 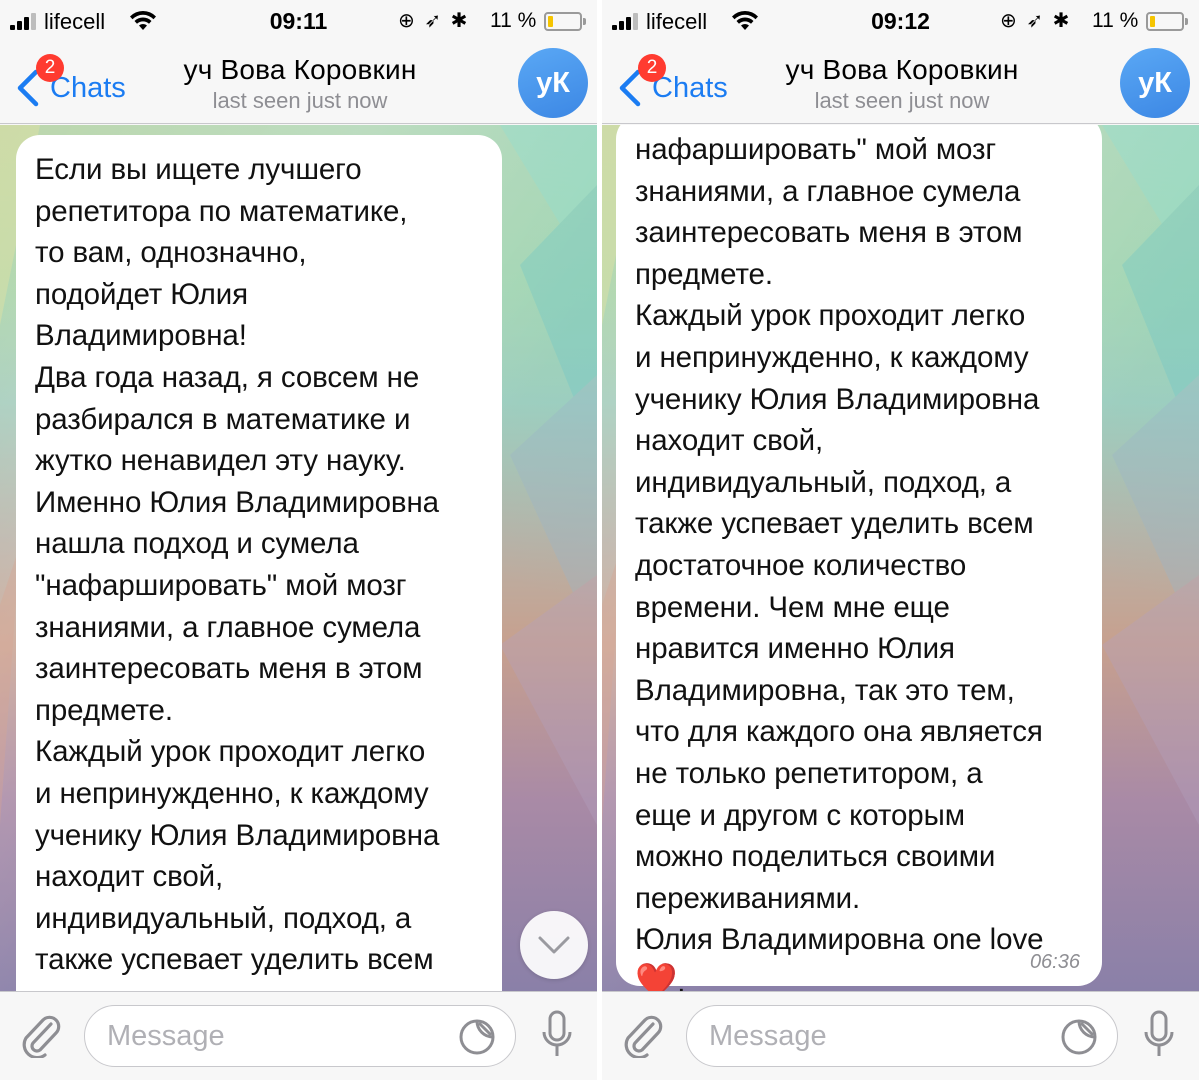 I want to click on message-line: можно поделиться своими, so click(x=815, y=857).